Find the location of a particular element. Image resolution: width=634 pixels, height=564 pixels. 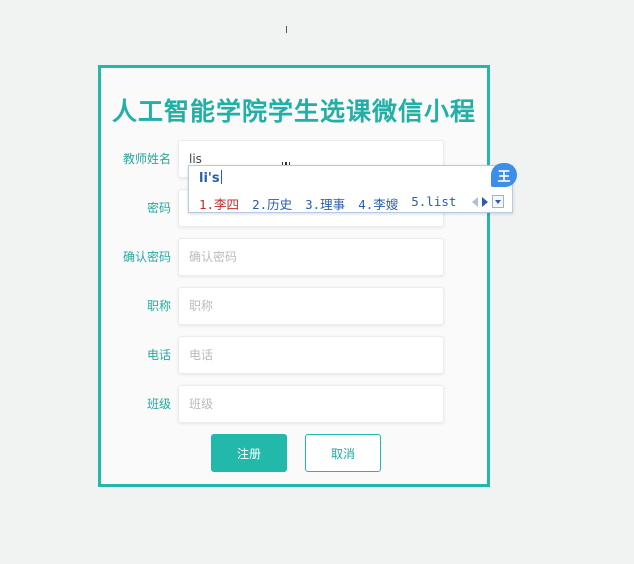

confirm-password-input is located at coordinates (311, 257).